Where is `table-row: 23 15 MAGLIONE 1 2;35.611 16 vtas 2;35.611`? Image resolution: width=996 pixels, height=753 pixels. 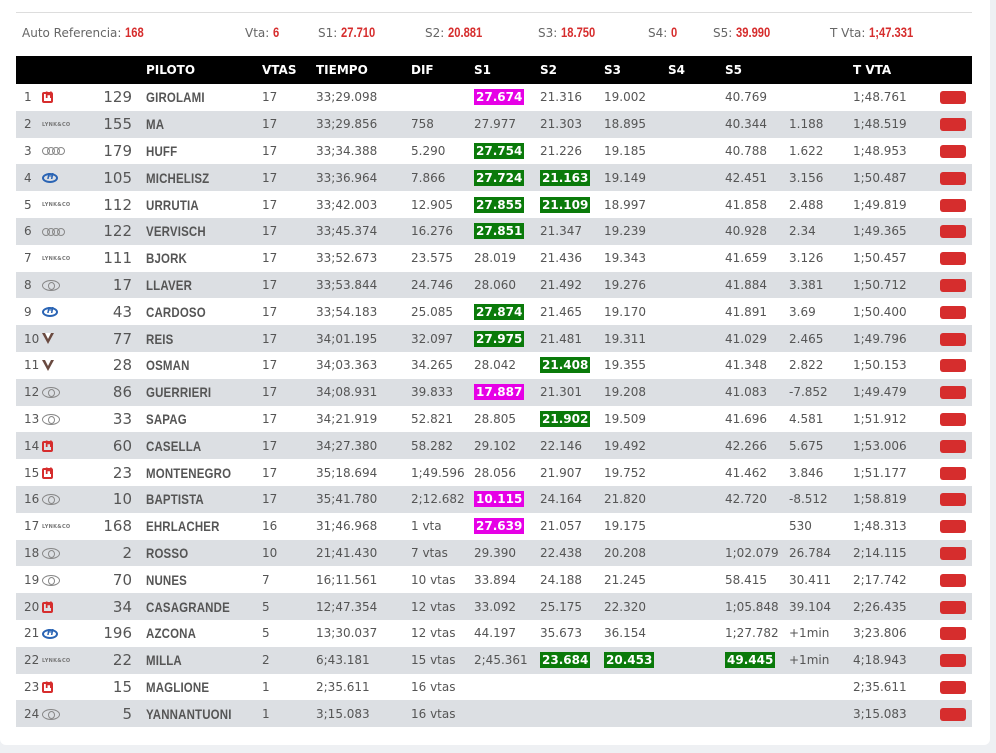
table-row: 23 15 MAGLIONE 1 2;35.611 16 vtas 2;35.611 is located at coordinates (494, 687).